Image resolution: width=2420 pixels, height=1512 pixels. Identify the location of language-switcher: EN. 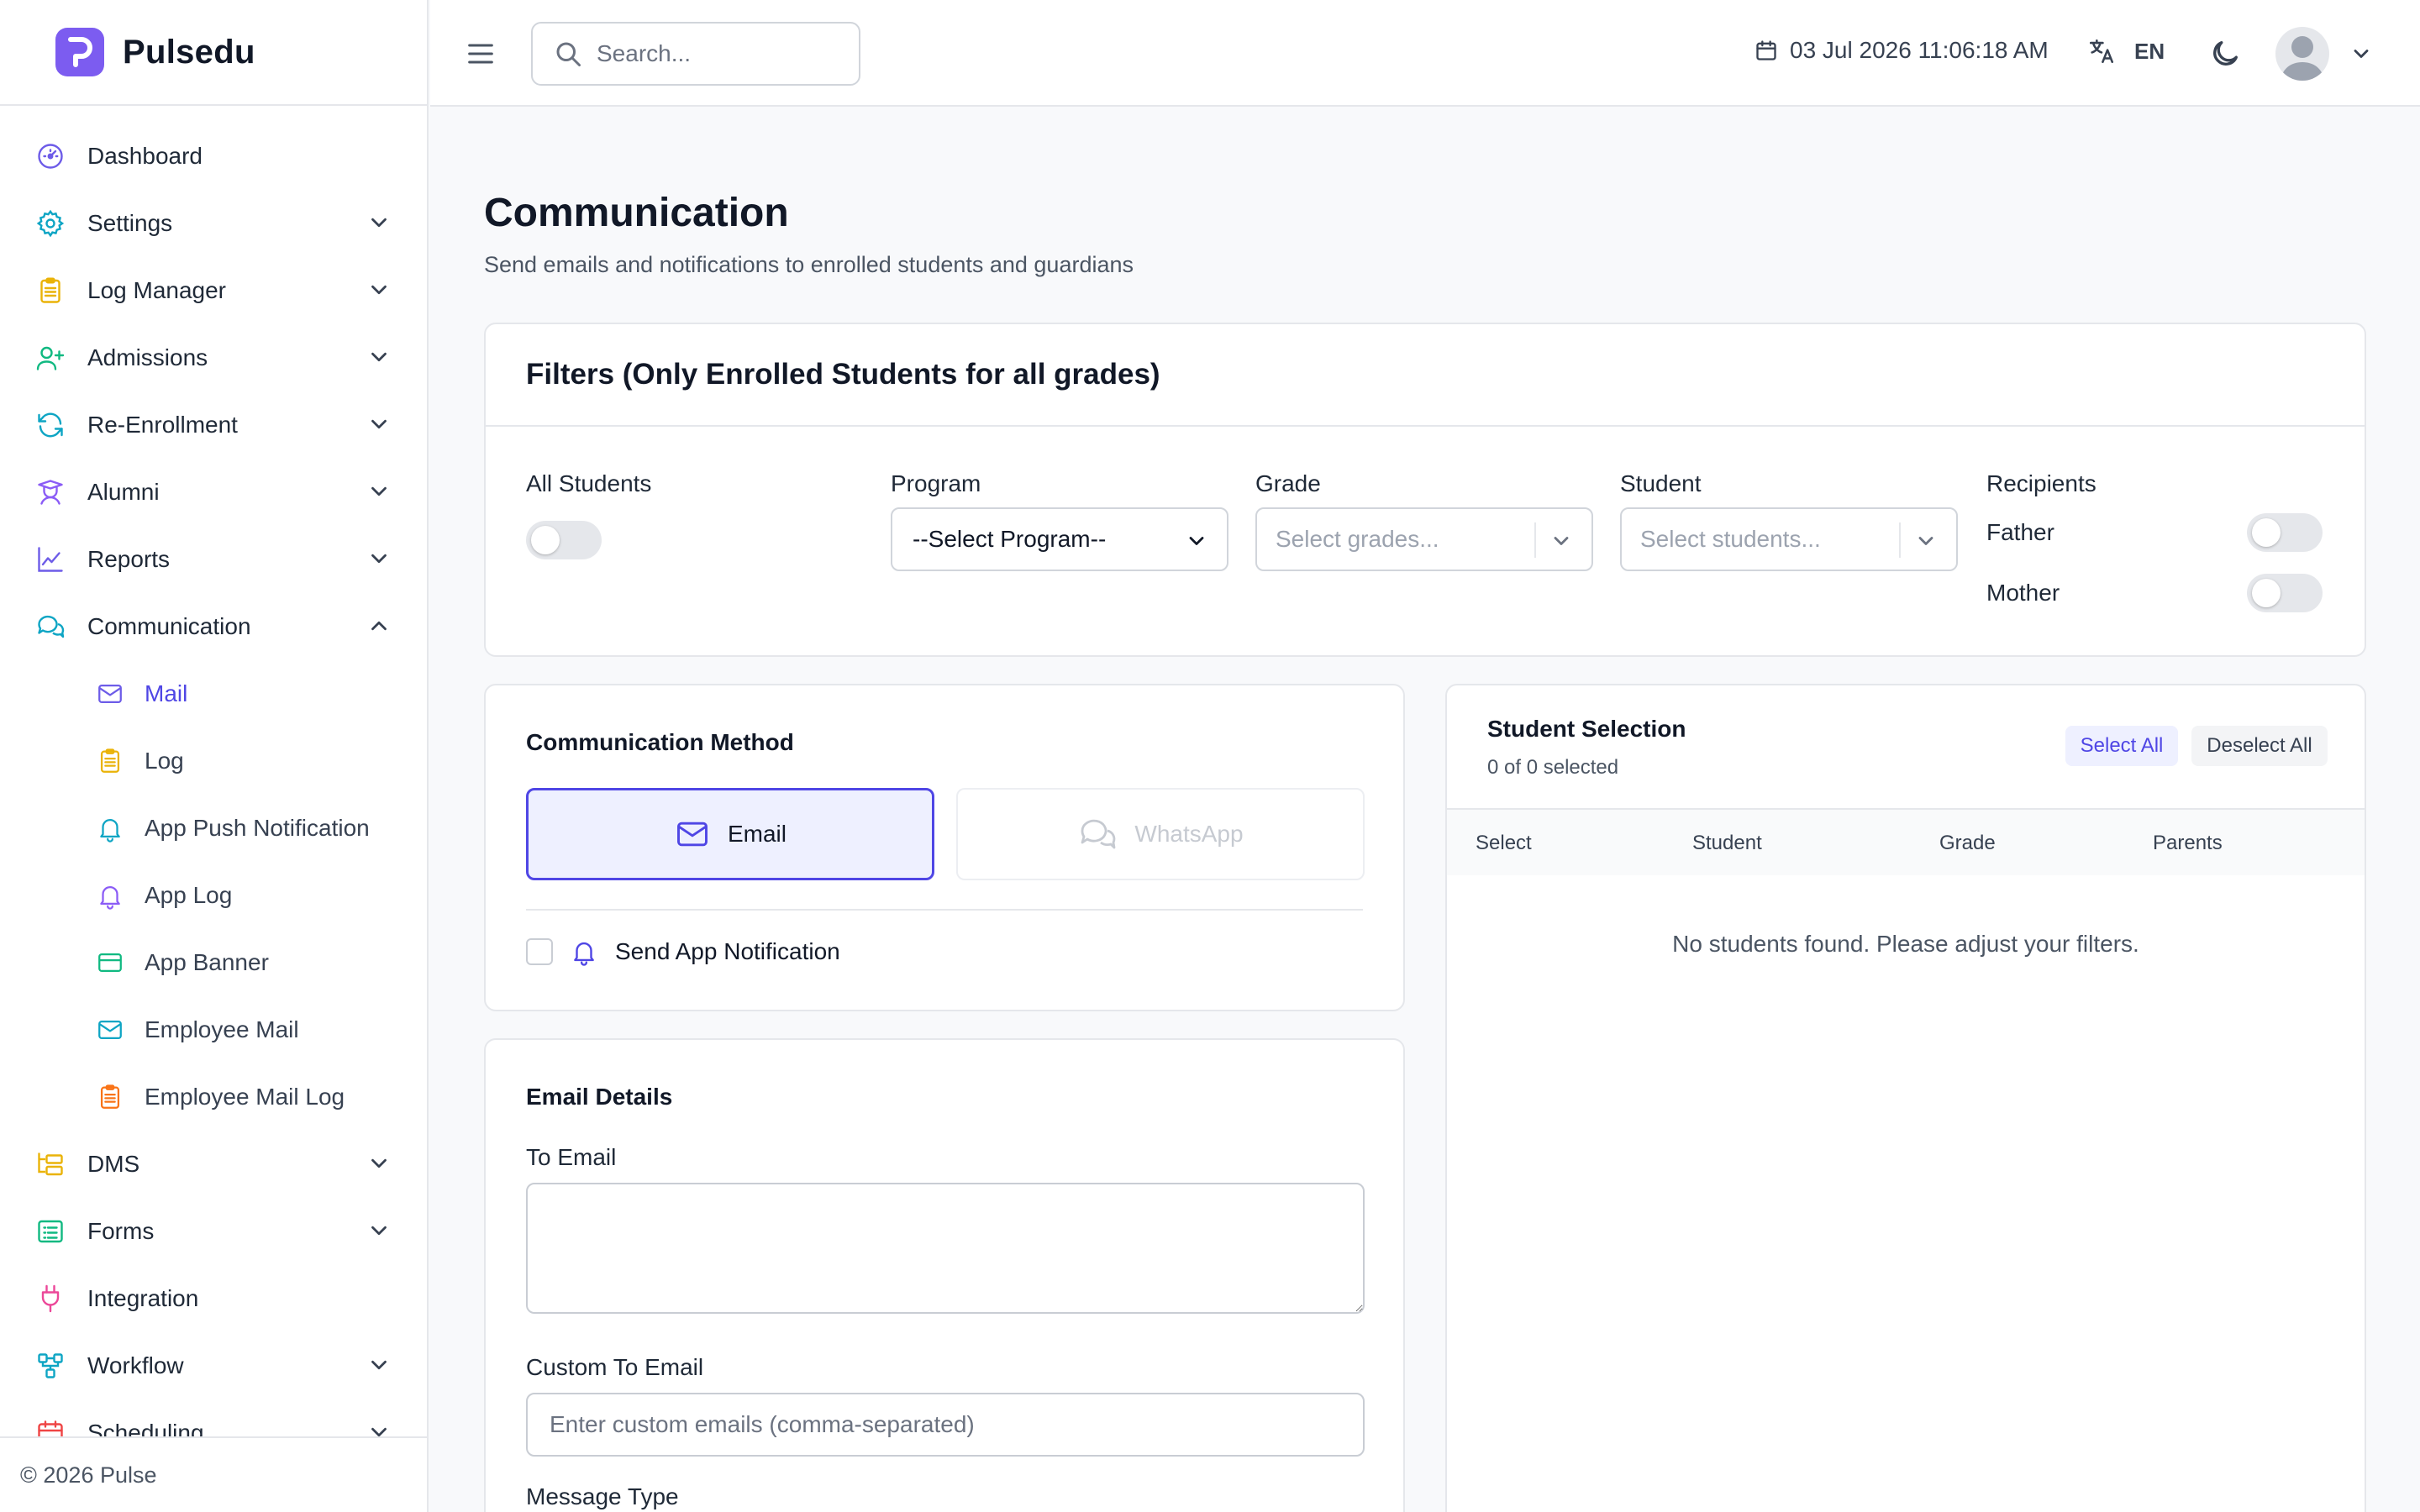
(2126, 51).